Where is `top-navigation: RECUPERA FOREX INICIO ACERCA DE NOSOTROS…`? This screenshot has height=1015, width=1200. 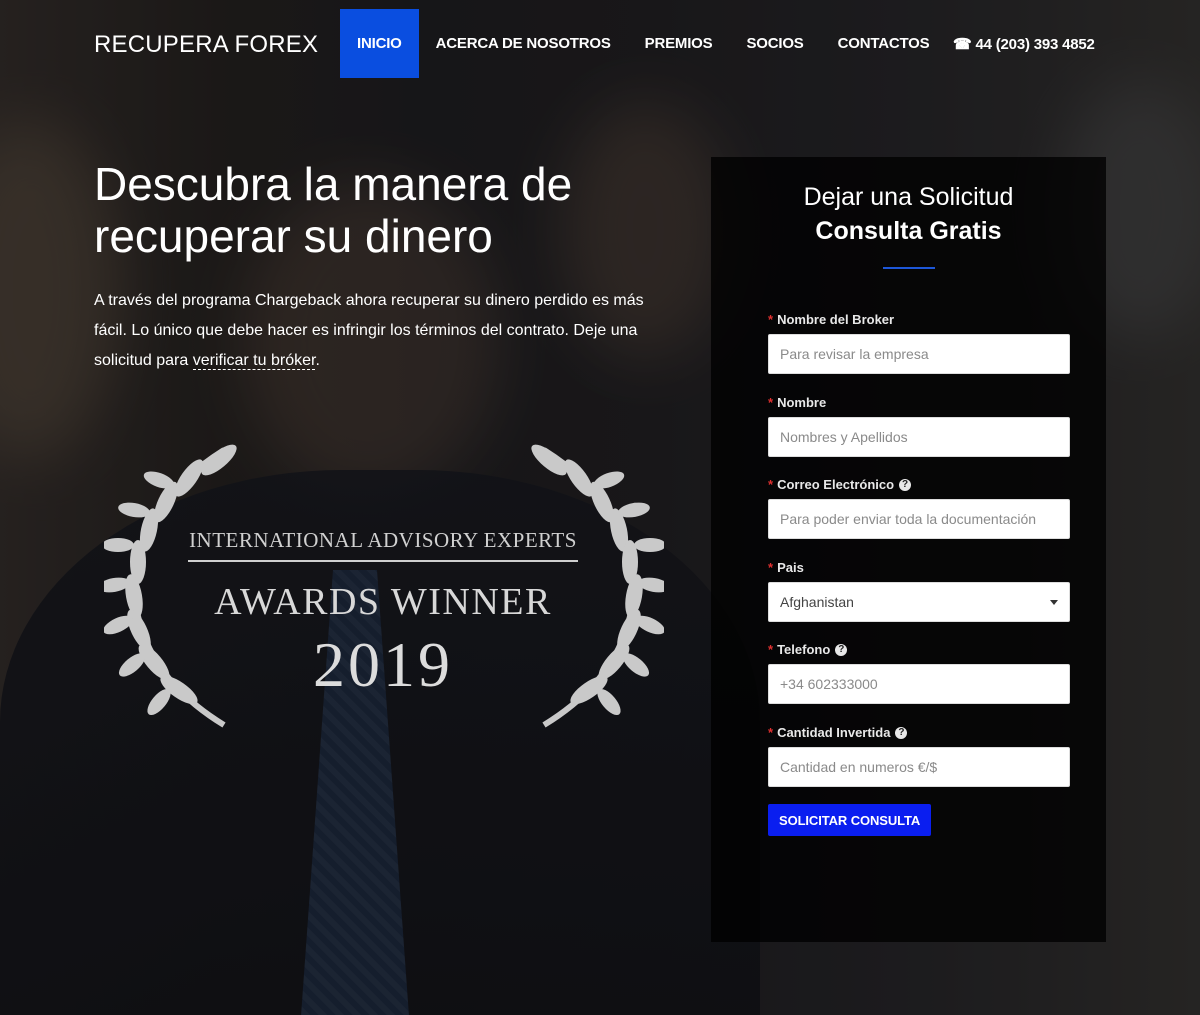 top-navigation: RECUPERA FOREX INICIO ACERCA DE NOSOTROS… is located at coordinates (600, 40).